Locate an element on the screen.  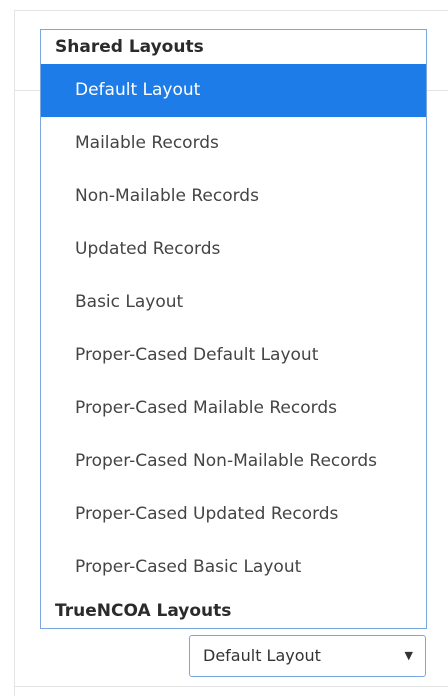
option-proper-cased-default-layout: Proper-Cased Default Layout is located at coordinates (233, 355).